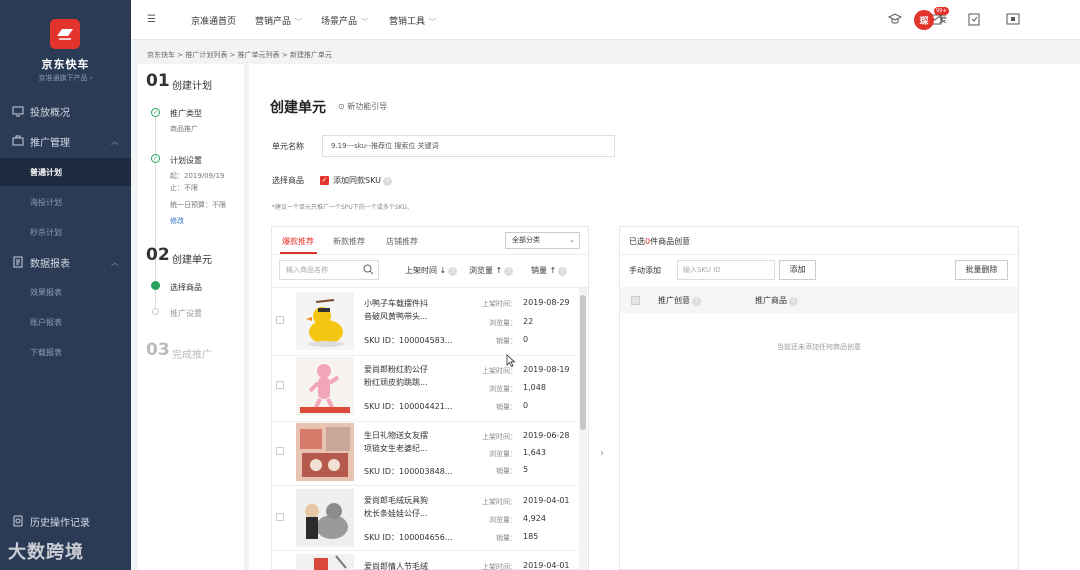 The height and width of the screenshot is (570, 1080). Describe the element at coordinates (151, 19) in the screenshot. I see `hamburger-menu-icon: ☰` at that location.